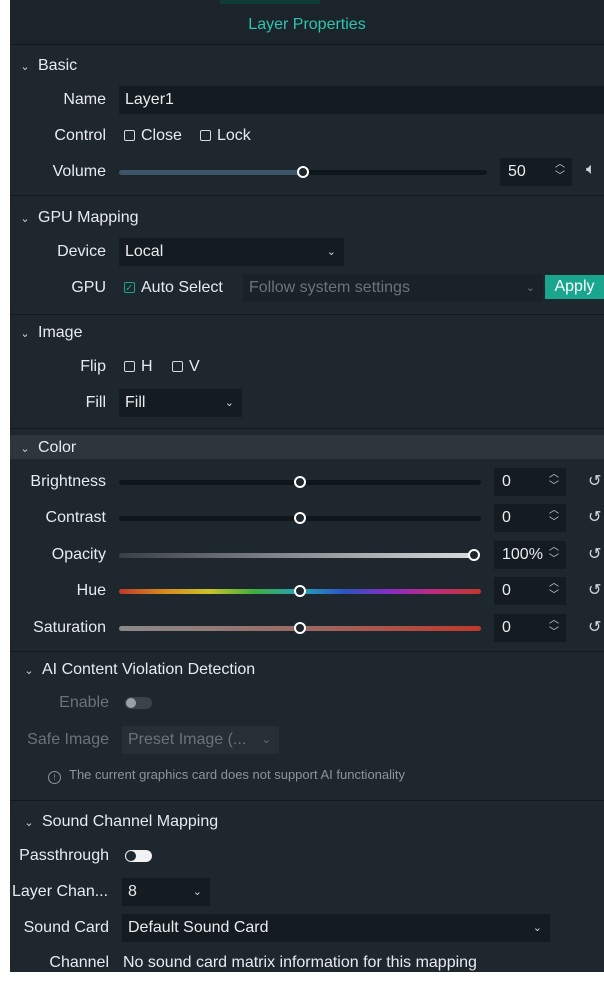 The width and height of the screenshot is (604, 981). I want to click on close-checkbox: Close, so click(153, 136).